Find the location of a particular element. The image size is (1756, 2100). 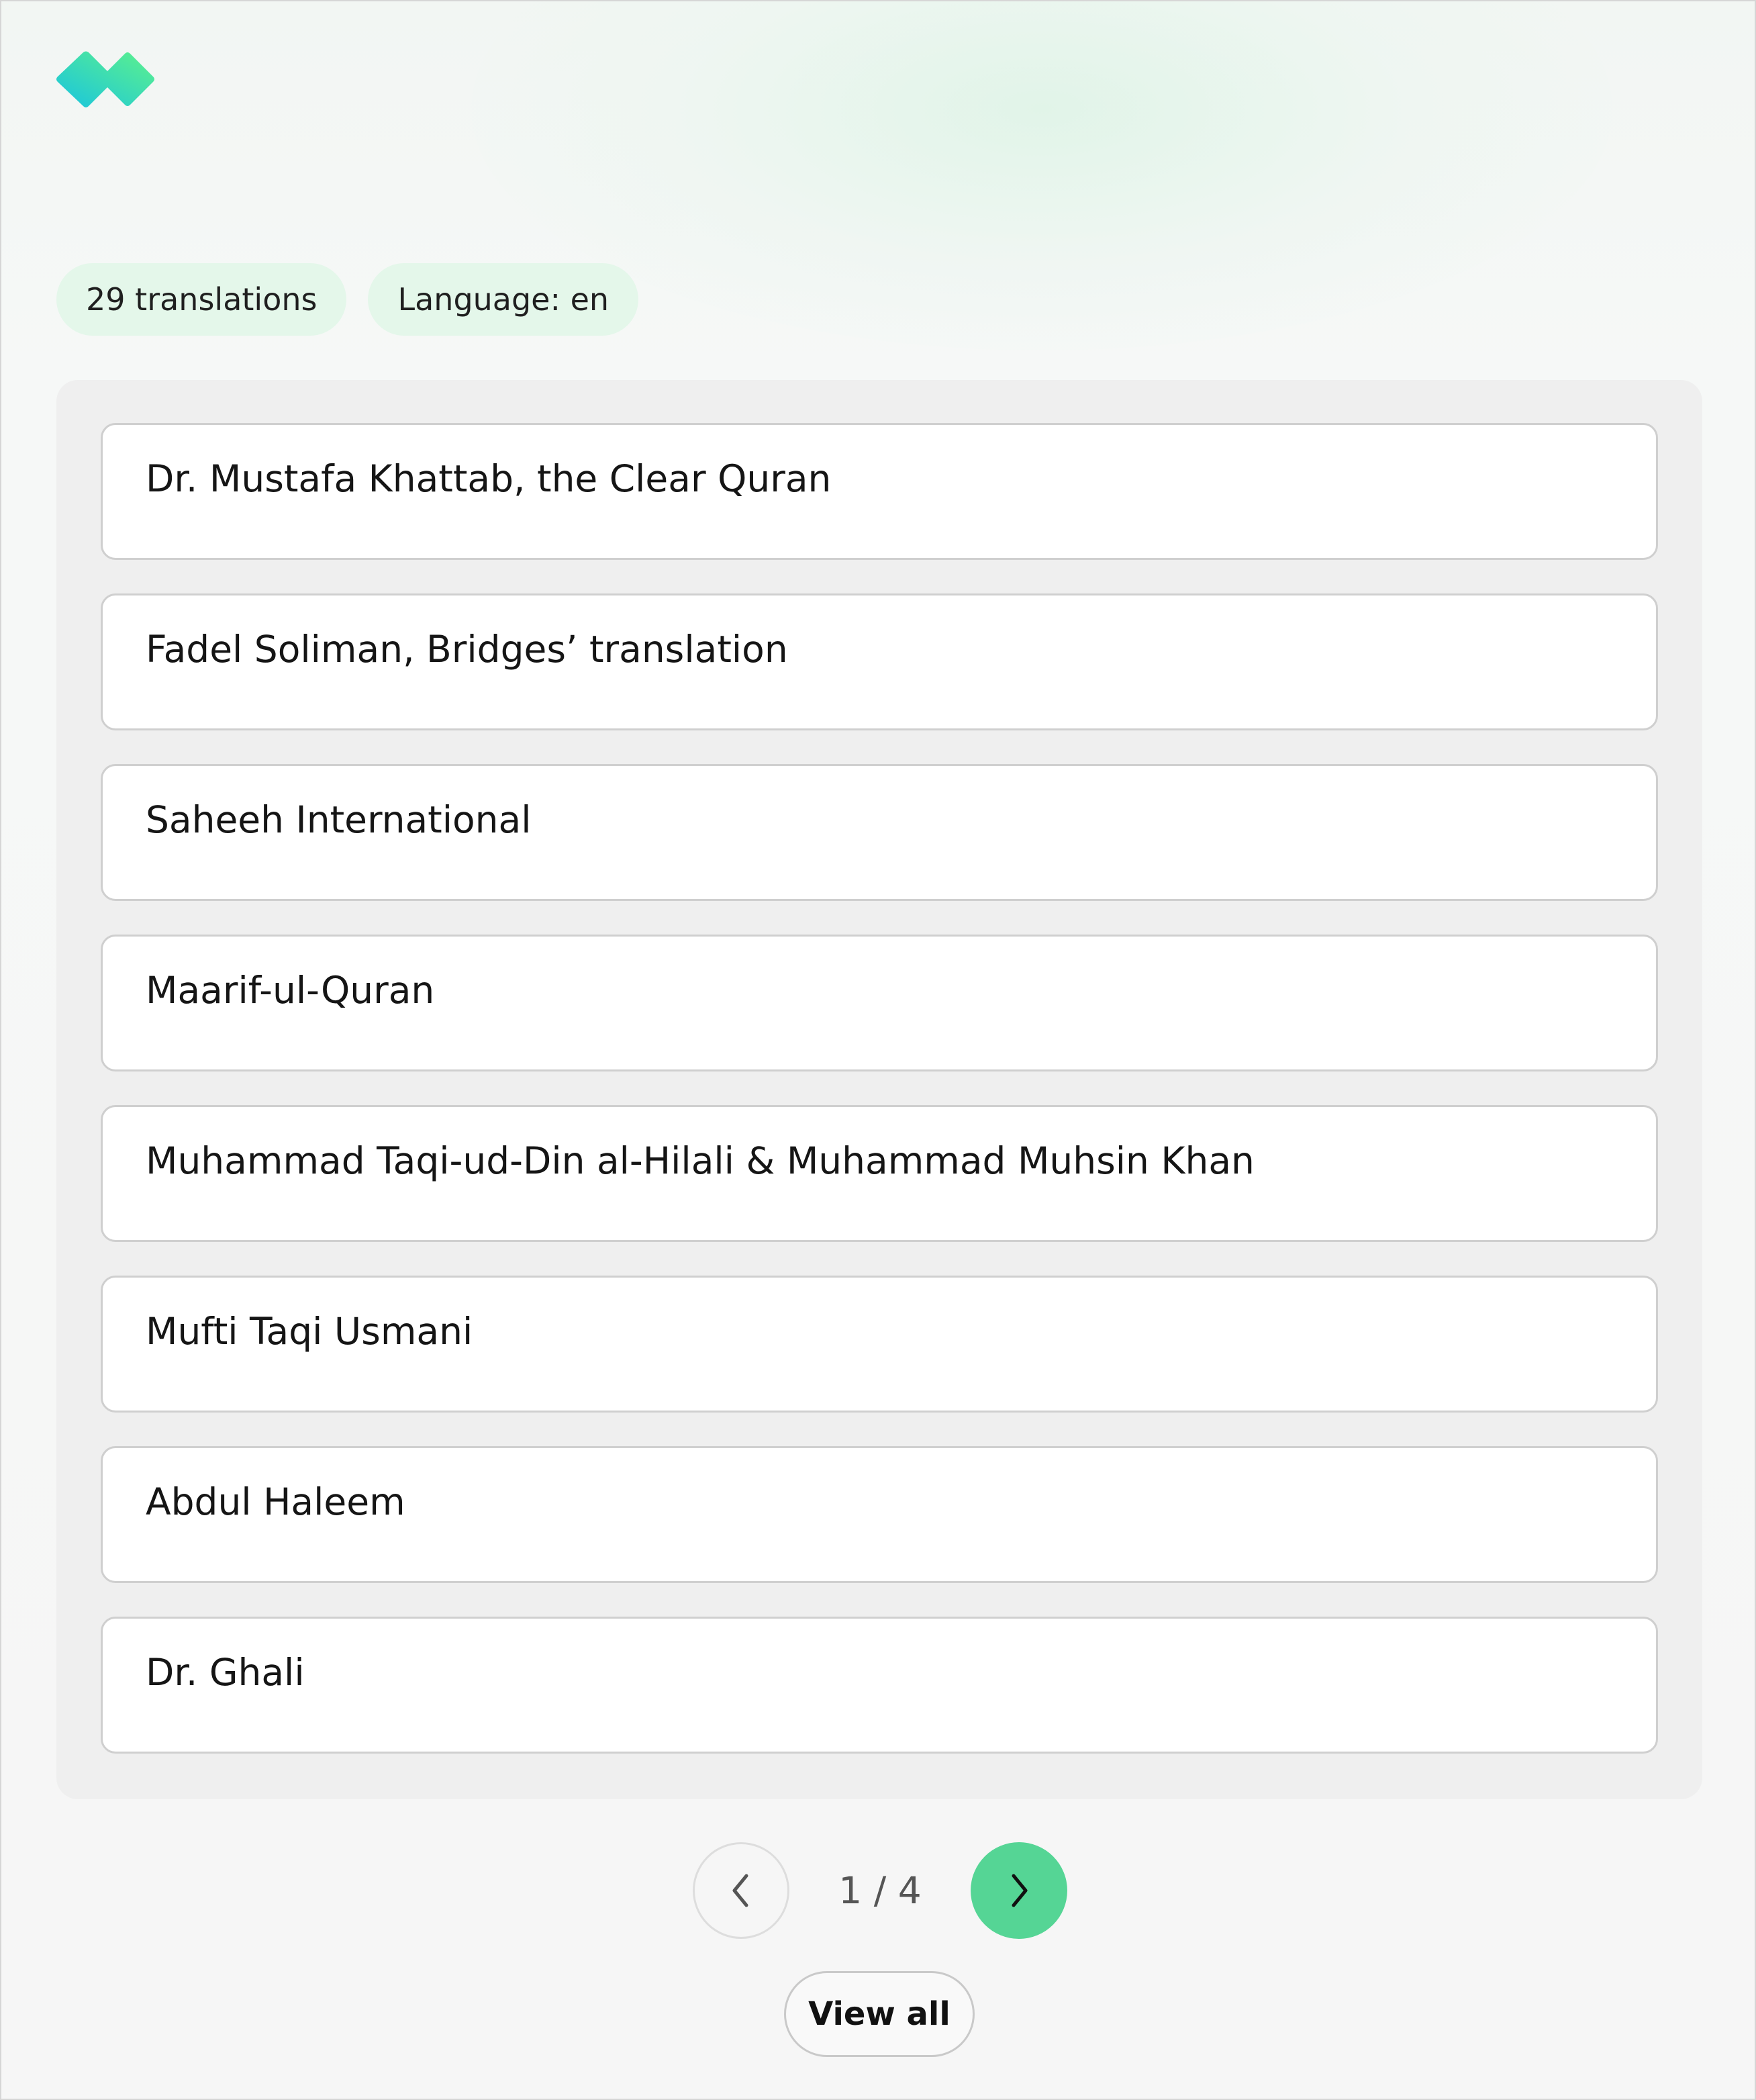

brand-logo-icon is located at coordinates (106, 84).